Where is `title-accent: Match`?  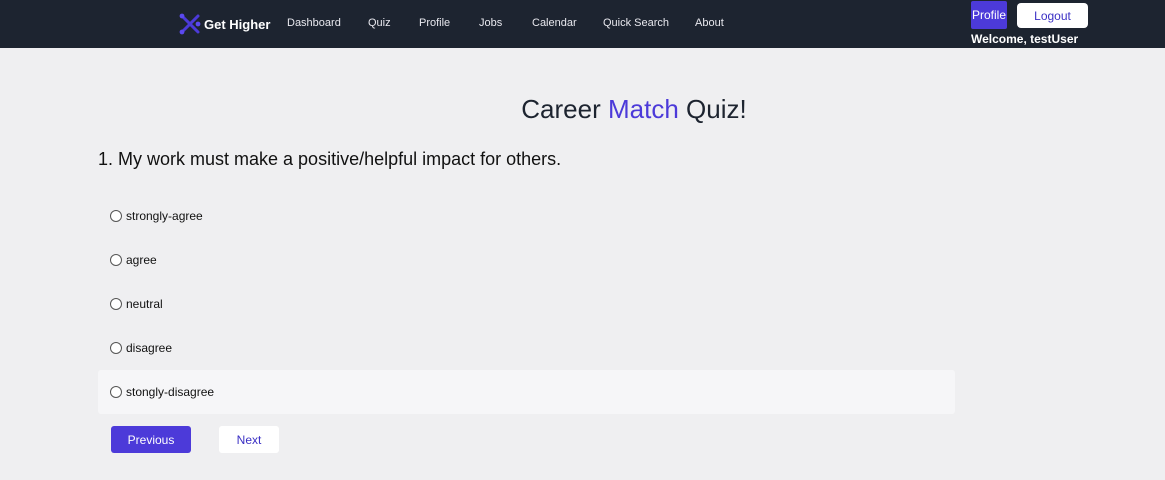 title-accent: Match is located at coordinates (643, 109).